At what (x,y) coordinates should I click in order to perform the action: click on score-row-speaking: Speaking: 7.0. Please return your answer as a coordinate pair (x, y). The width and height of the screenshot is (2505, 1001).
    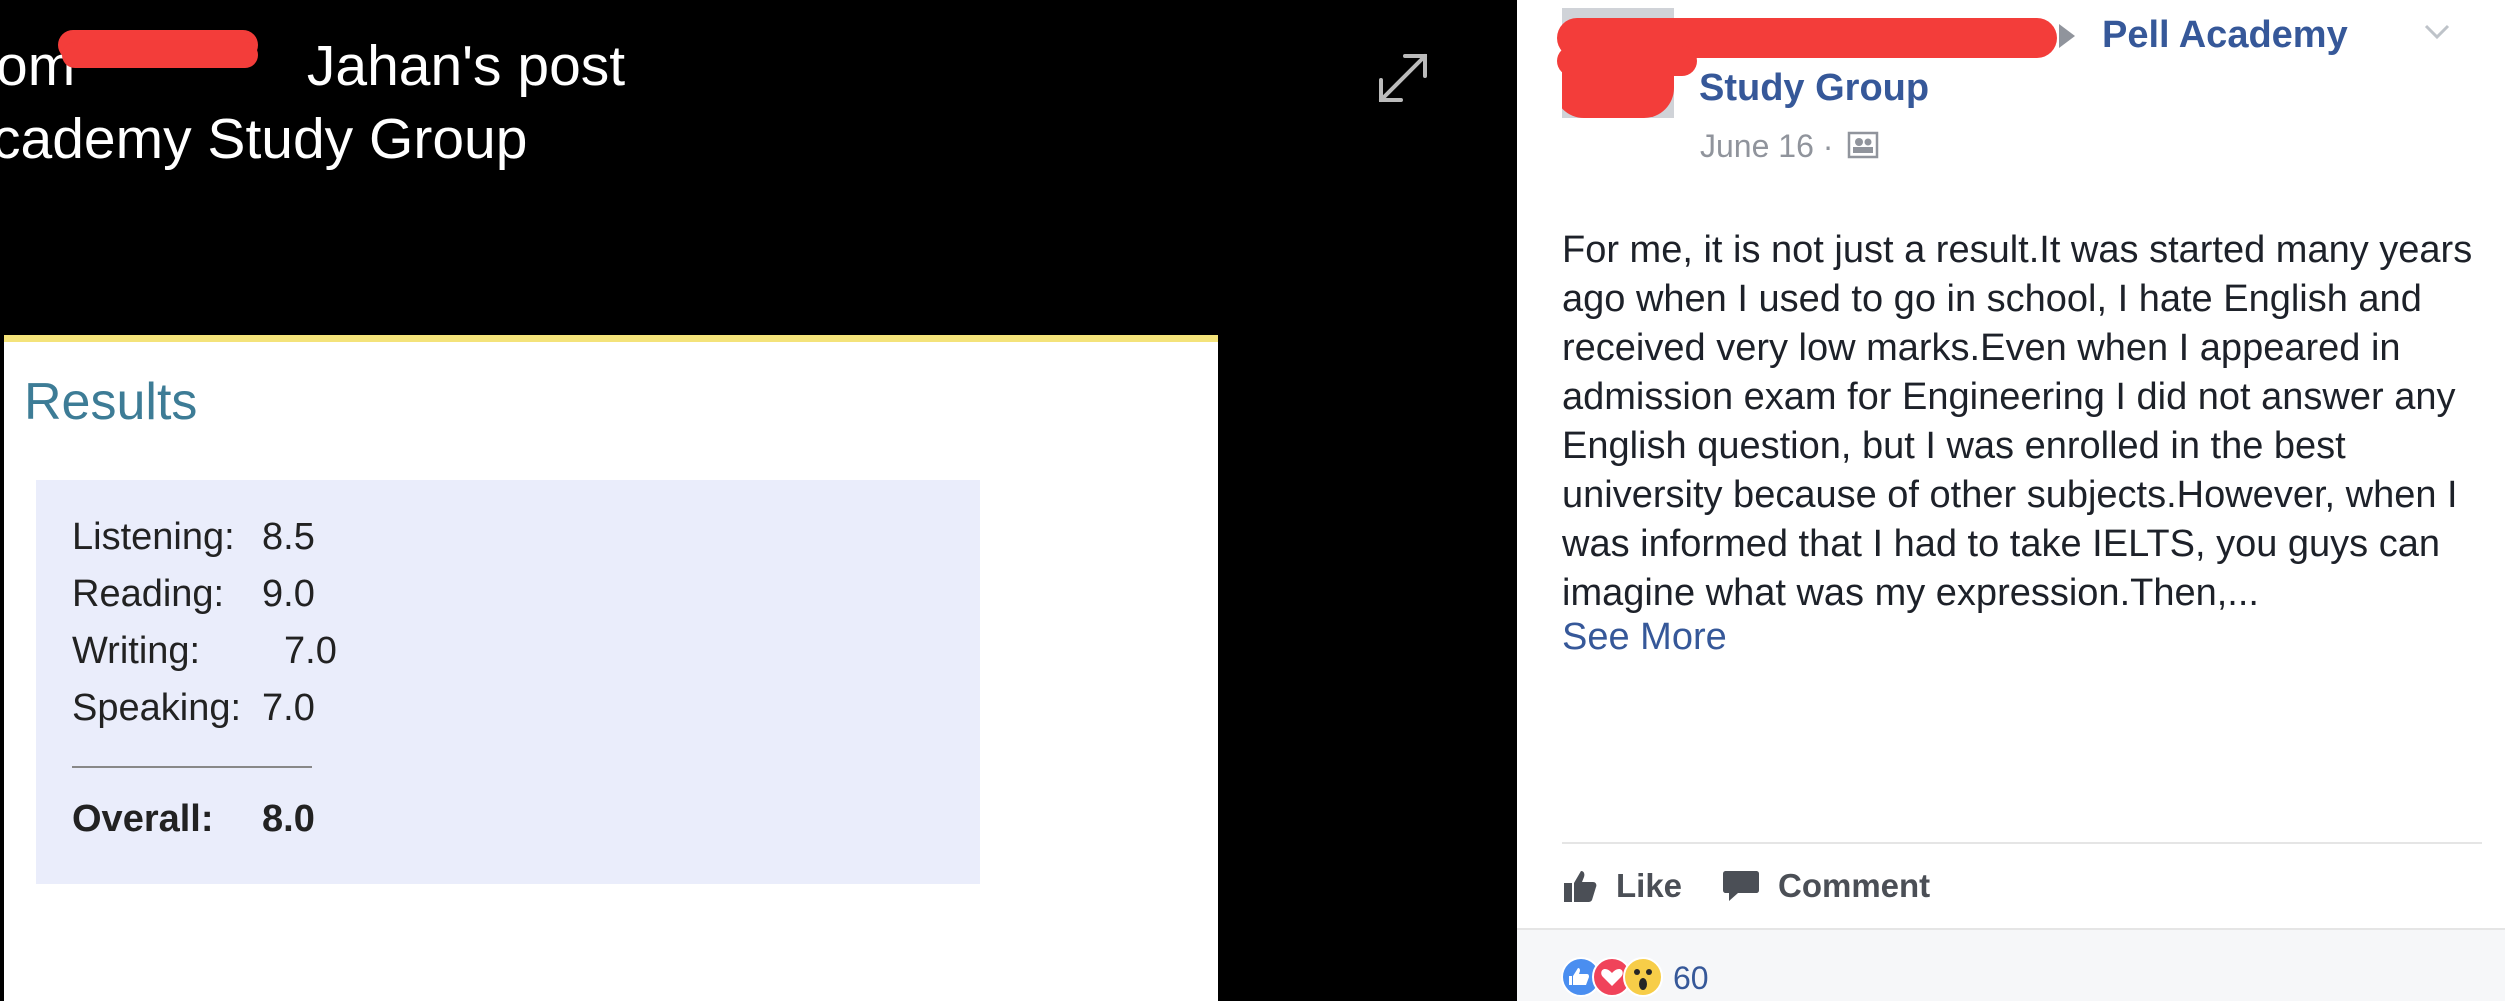
    Looking at the image, I should click on (193, 708).